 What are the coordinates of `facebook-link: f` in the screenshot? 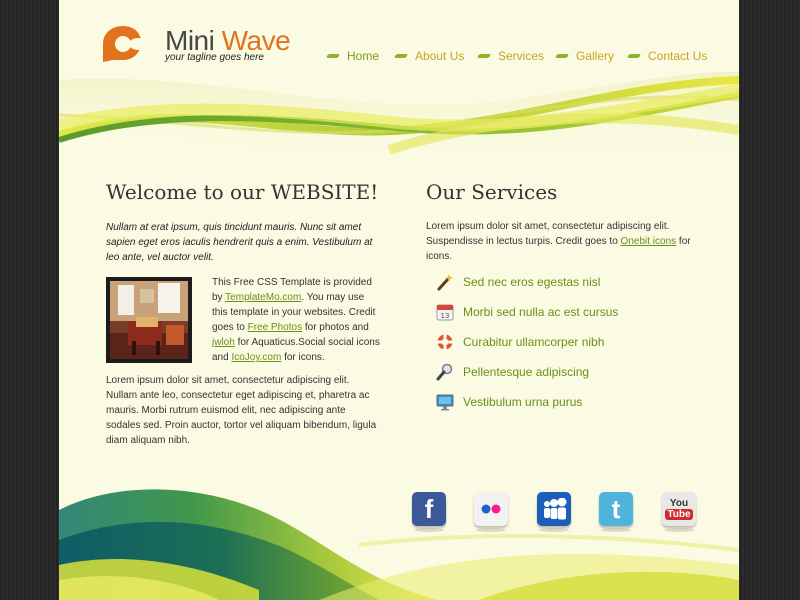 It's located at (429, 512).